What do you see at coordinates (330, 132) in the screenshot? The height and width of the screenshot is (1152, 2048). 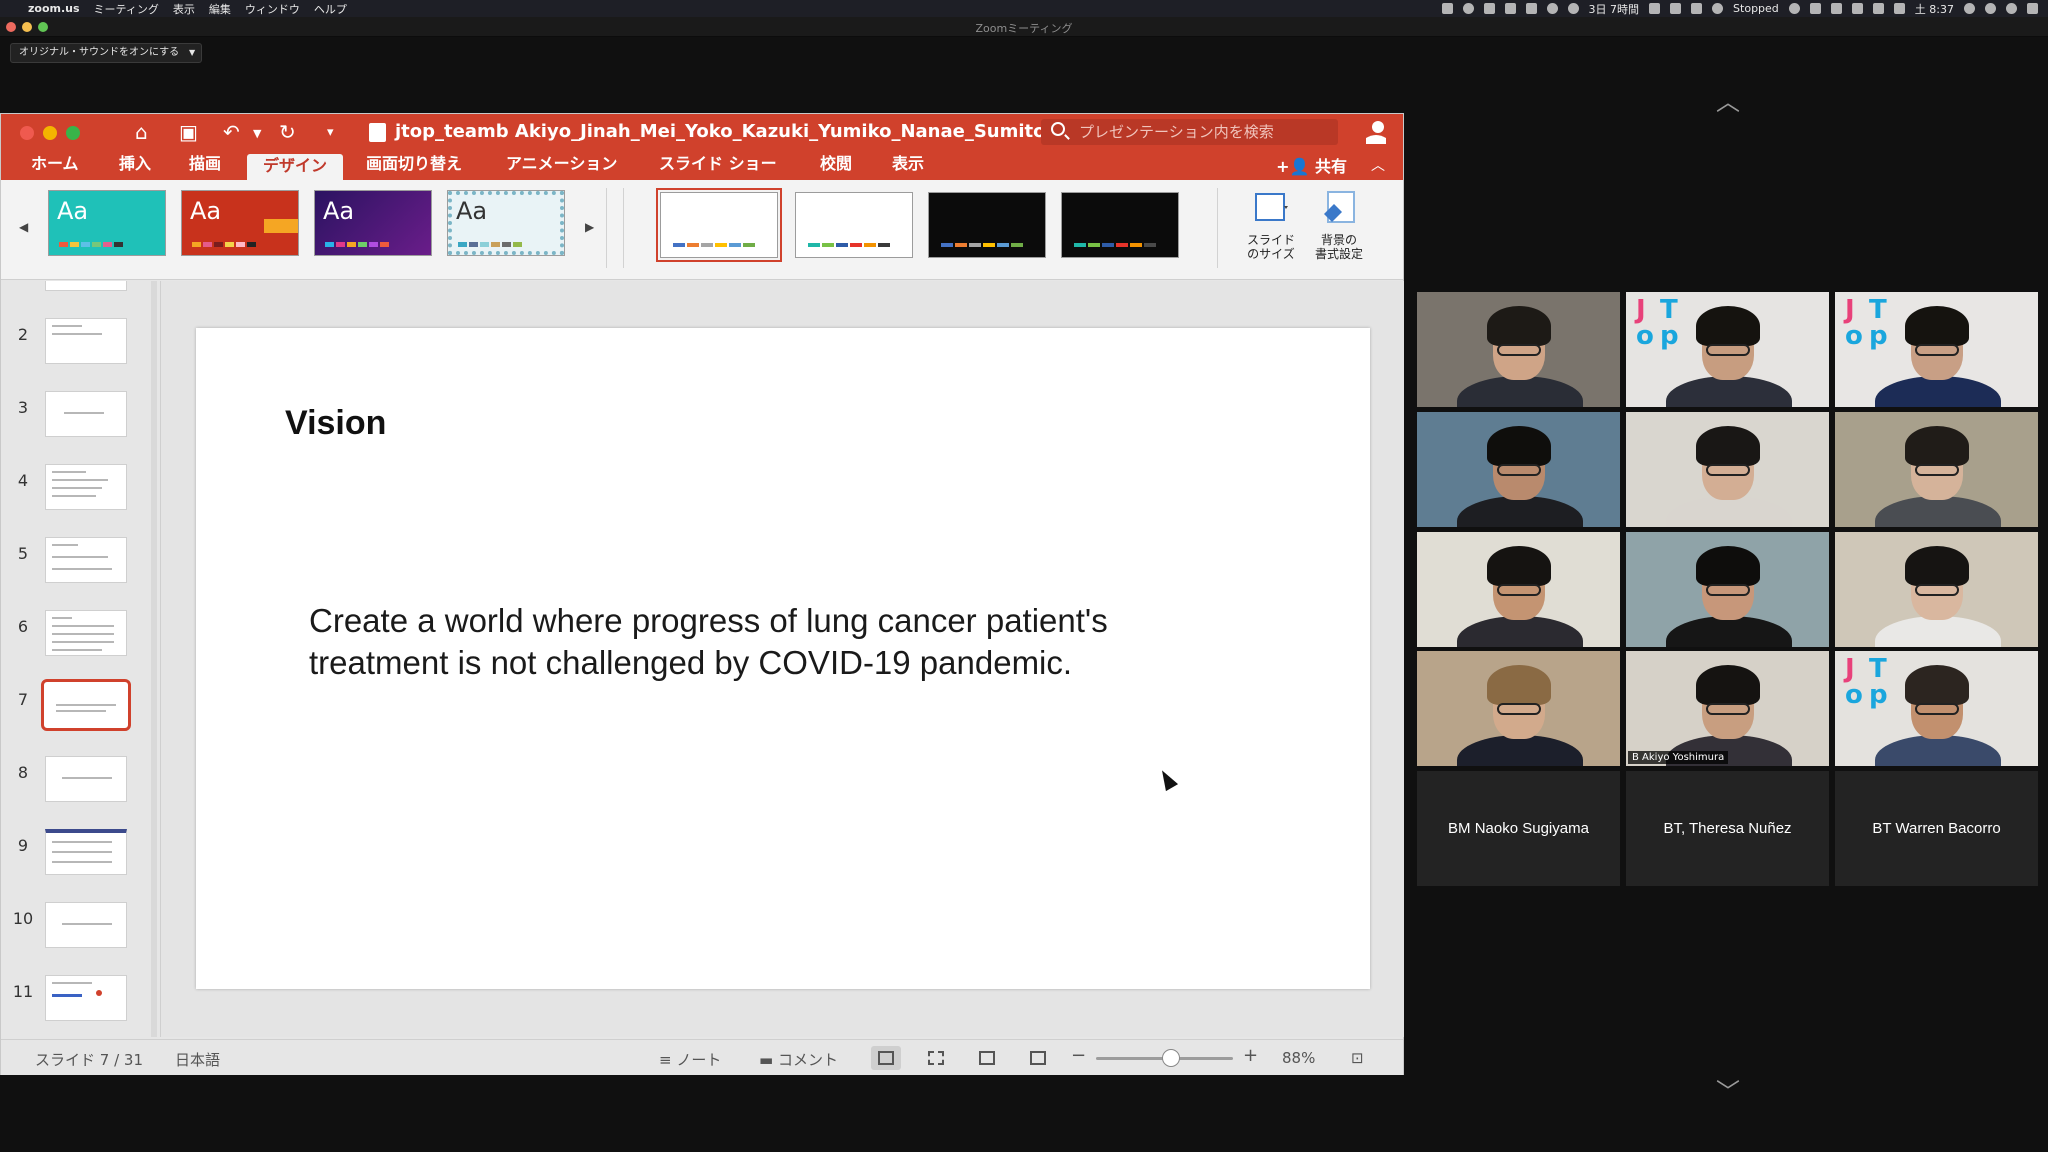 I see `customize-toolbar-icon: ▾` at bounding box center [330, 132].